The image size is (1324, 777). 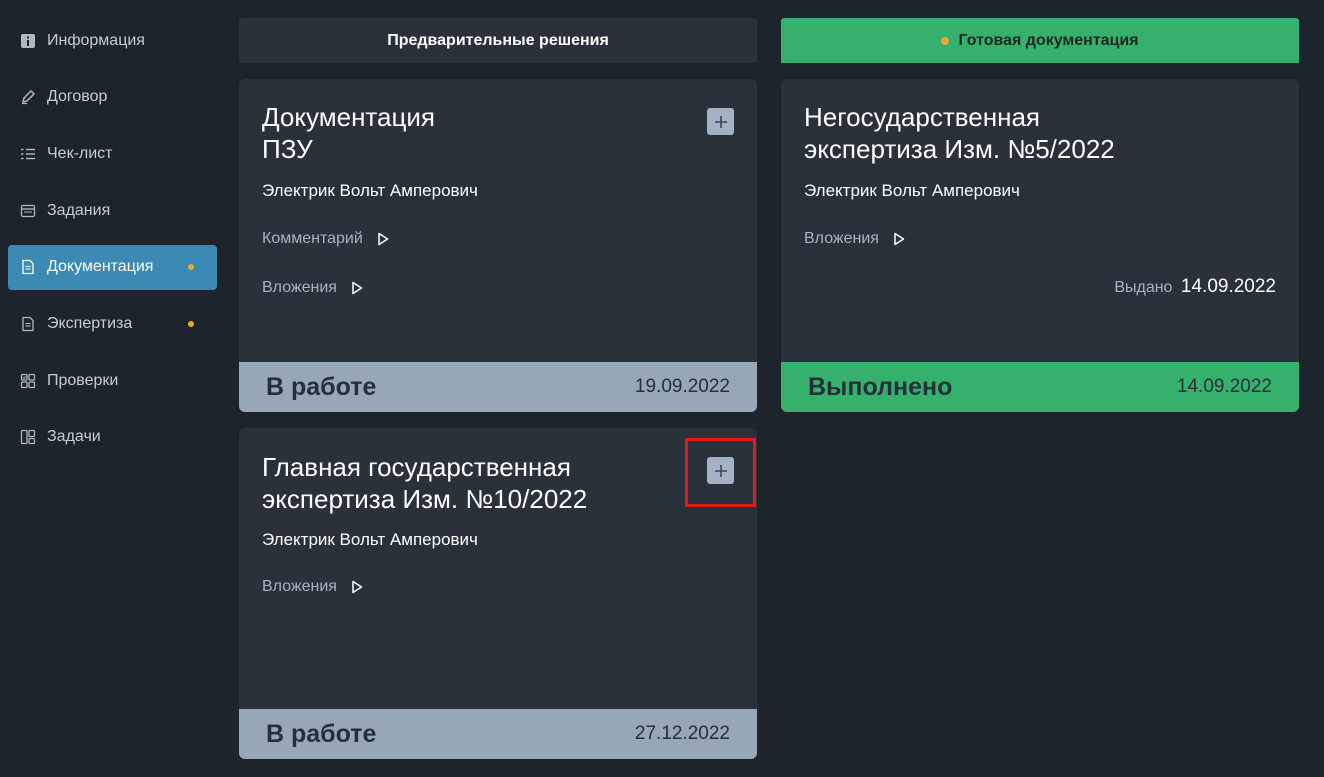 What do you see at coordinates (100, 267) in the screenshot?
I see `sidebar-item-label: Документация` at bounding box center [100, 267].